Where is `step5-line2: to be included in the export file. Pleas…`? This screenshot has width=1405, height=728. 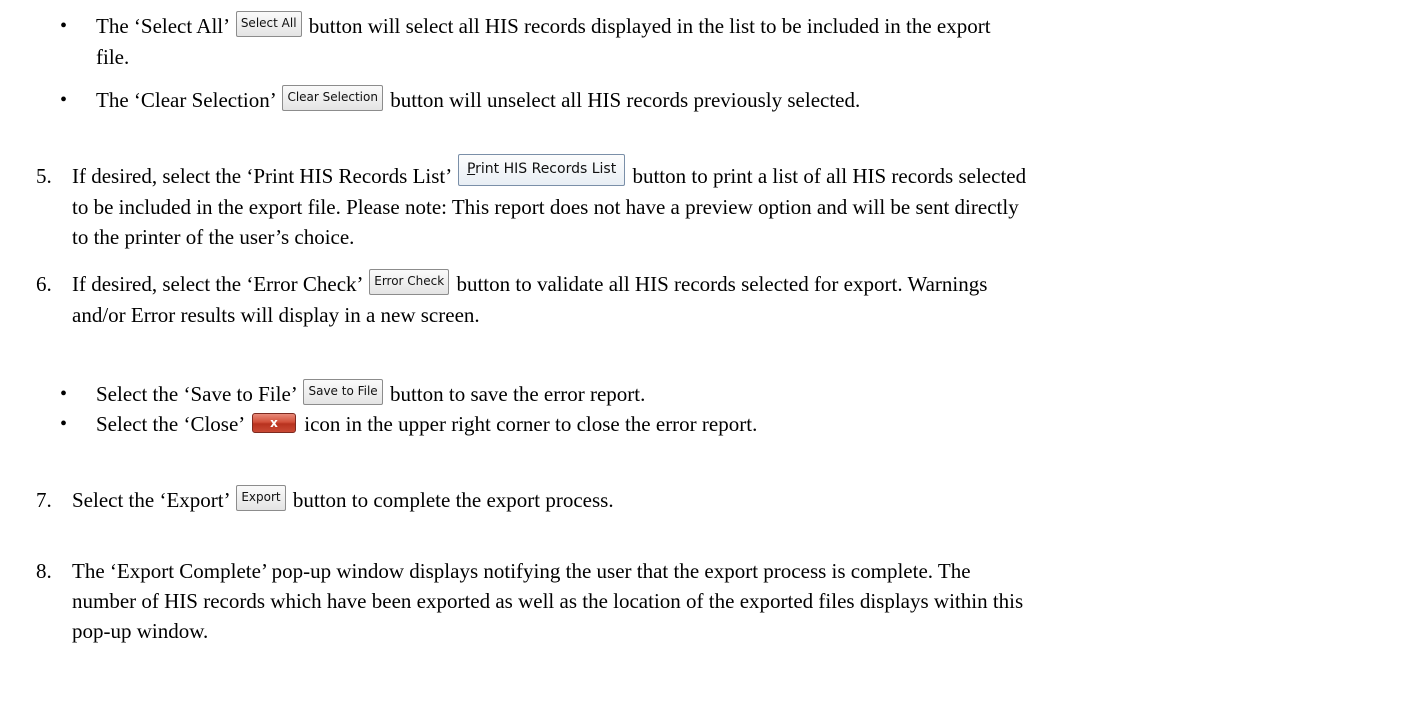 step5-line2: to be included in the export file. Pleas… is located at coordinates (545, 207).